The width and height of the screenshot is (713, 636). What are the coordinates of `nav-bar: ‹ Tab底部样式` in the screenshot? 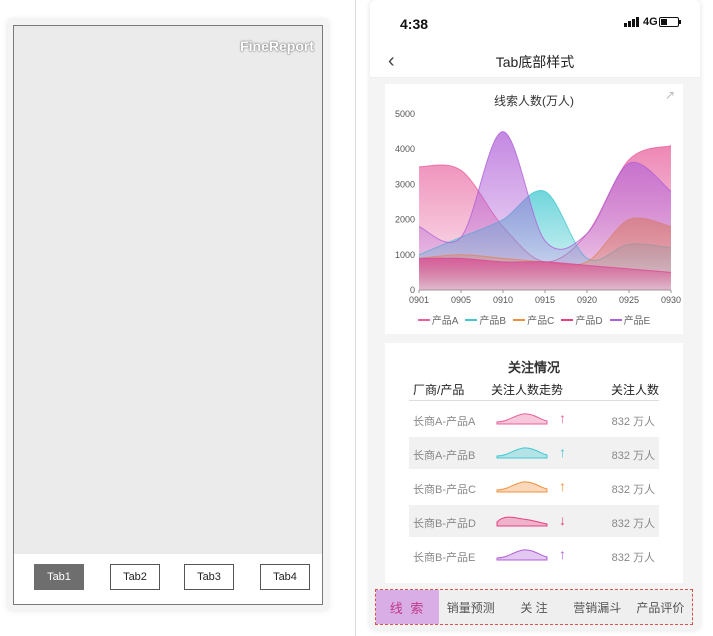 It's located at (535, 61).